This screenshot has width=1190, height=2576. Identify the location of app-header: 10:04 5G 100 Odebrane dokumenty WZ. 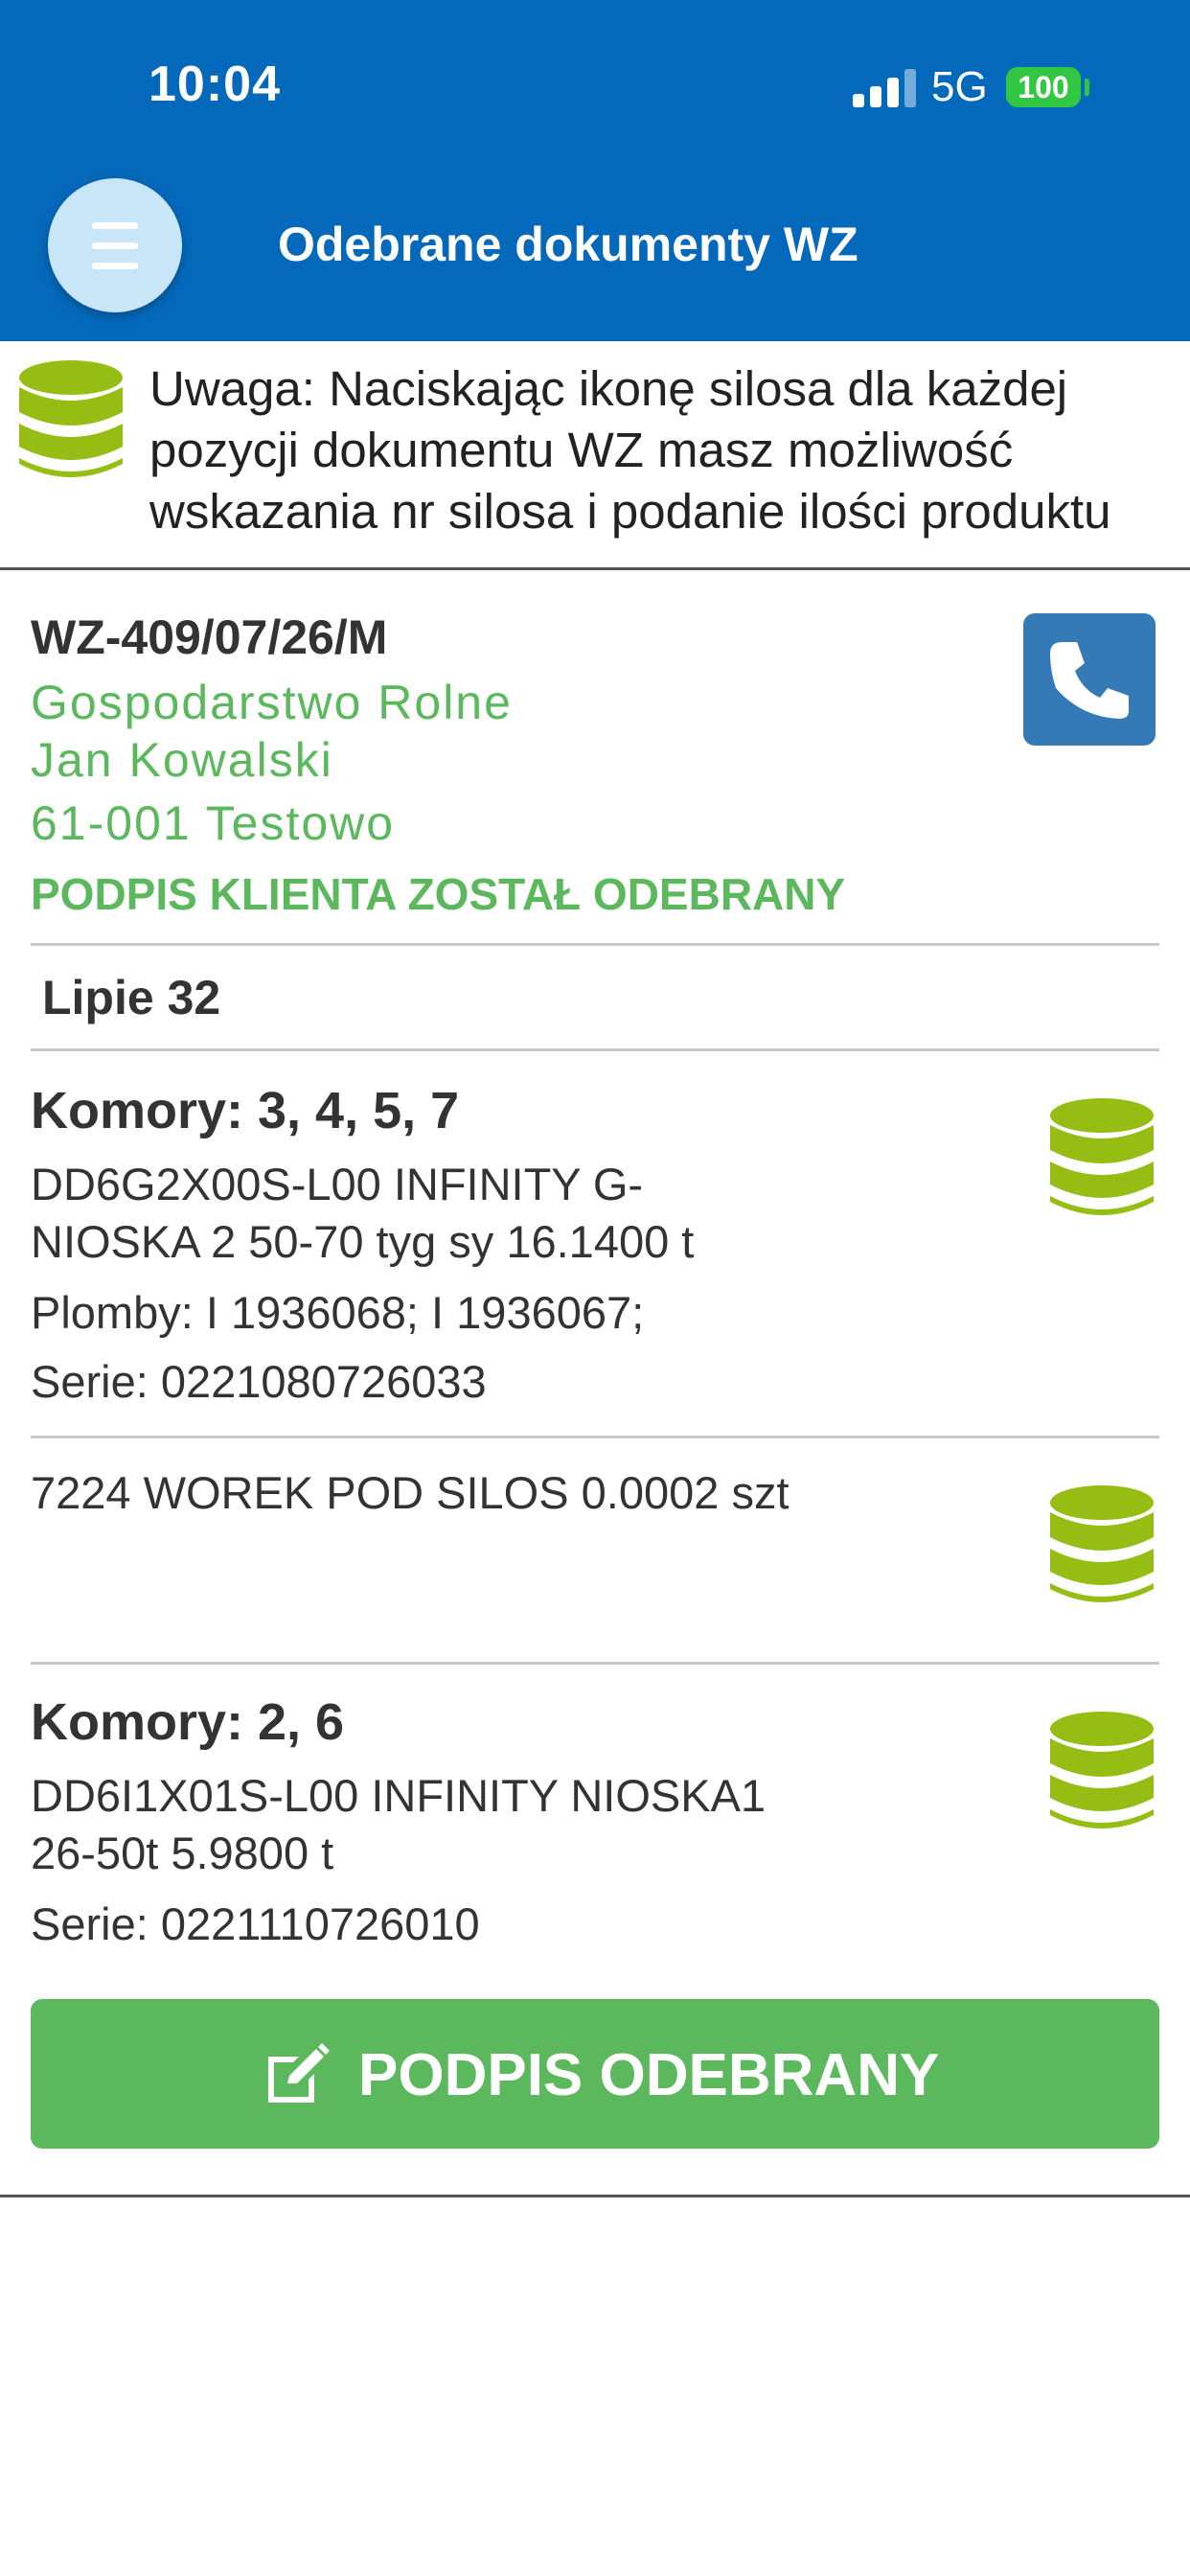
(595, 170).